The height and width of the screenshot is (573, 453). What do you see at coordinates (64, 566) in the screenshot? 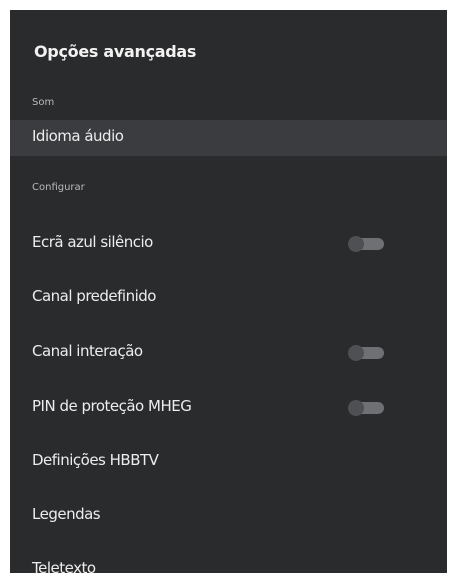
I see `menu-item-label: Teletexto` at bounding box center [64, 566].